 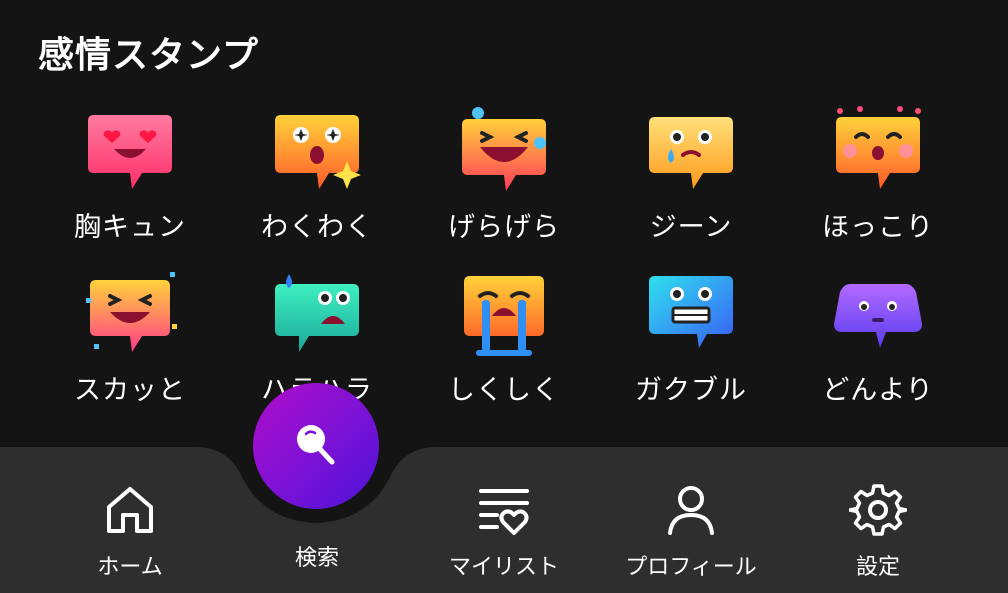 I want to click on stamp-wakuwaku: わくわく, so click(x=317, y=180).